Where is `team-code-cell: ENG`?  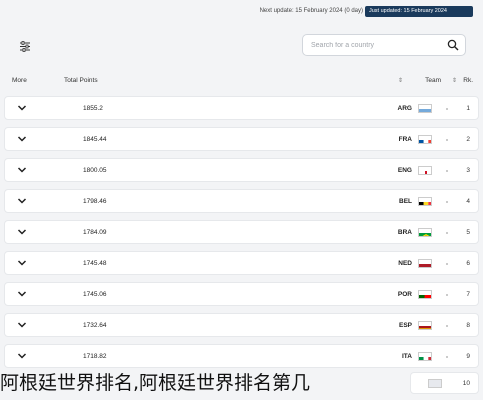
team-code-cell: ENG is located at coordinates (405, 170).